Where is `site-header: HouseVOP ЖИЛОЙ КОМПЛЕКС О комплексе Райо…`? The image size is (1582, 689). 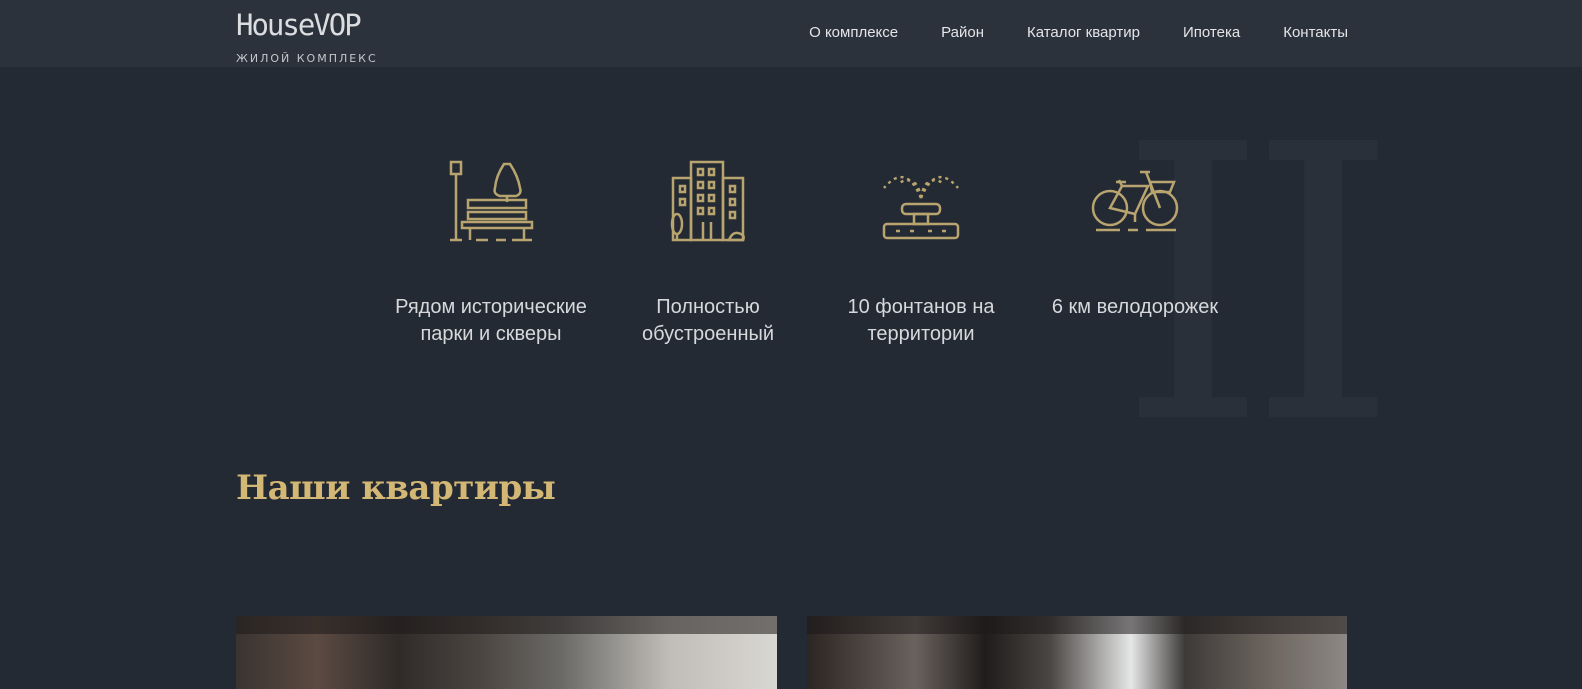
site-header: HouseVOP ЖИЛОЙ КОМПЛЕКС О комплексе Райо… is located at coordinates (791, 33).